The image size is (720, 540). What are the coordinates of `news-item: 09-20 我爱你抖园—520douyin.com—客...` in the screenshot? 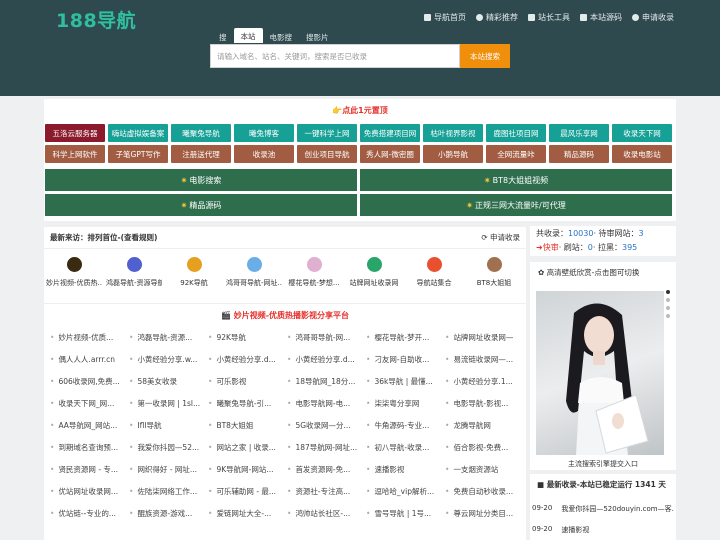 It's located at (603, 509).